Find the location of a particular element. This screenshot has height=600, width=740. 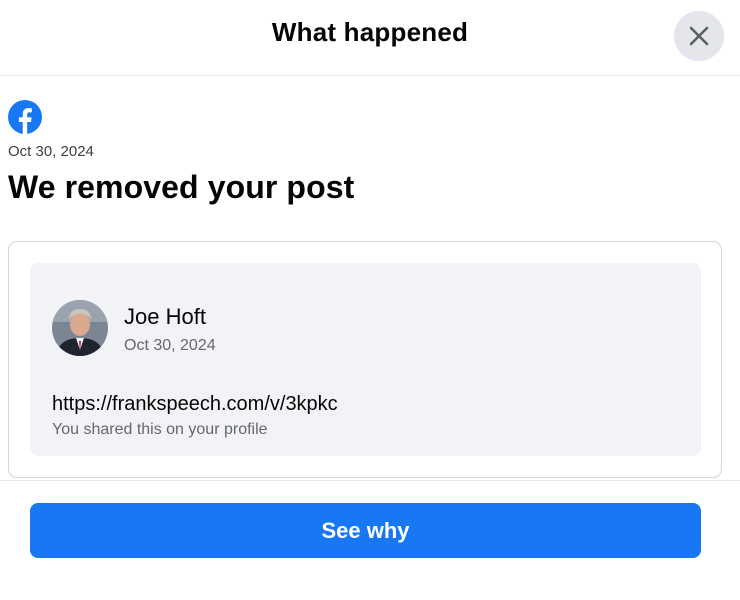

dialog-header: What happened is located at coordinates (370, 38).